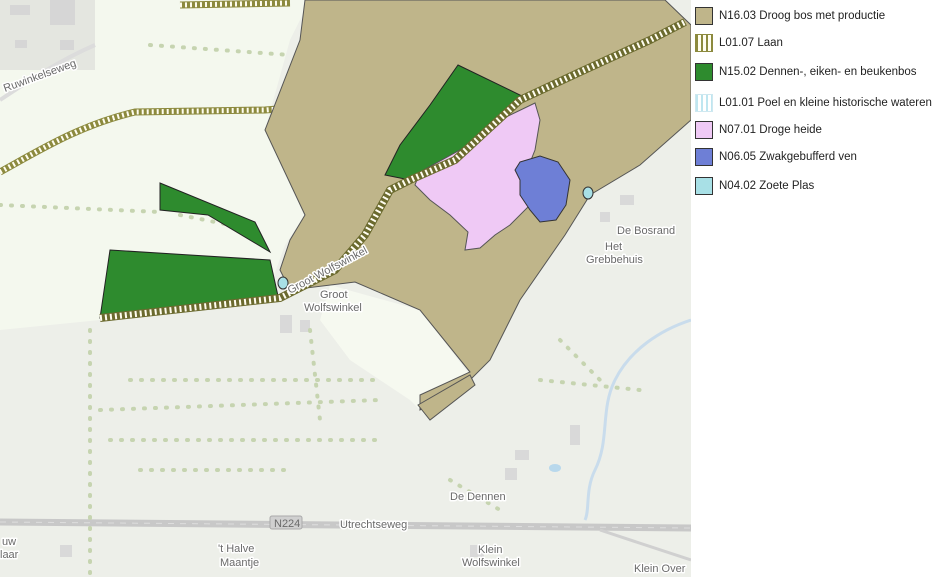 The width and height of the screenshot is (951, 577). Describe the element at coordinates (9, 555) in the screenshot. I see `label-laar: laar` at that location.